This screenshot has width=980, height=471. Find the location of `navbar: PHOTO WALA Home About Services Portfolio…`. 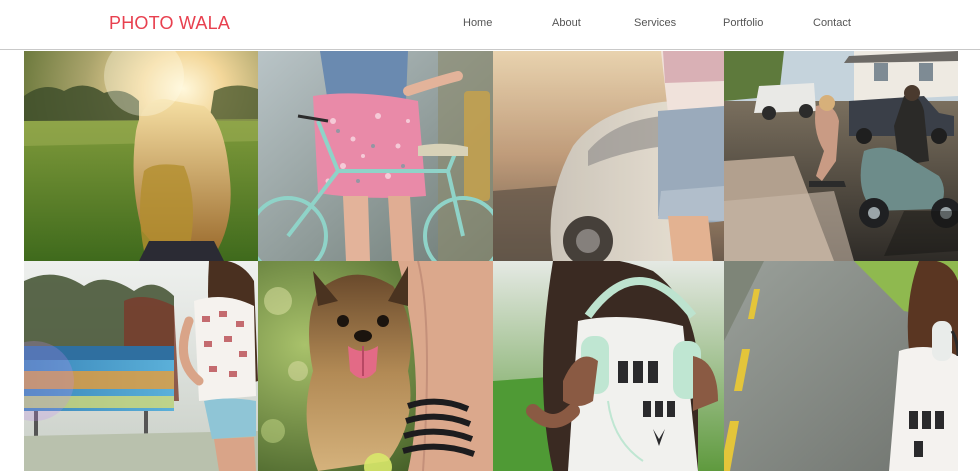

navbar: PHOTO WALA Home About Services Portfolio… is located at coordinates (490, 25).